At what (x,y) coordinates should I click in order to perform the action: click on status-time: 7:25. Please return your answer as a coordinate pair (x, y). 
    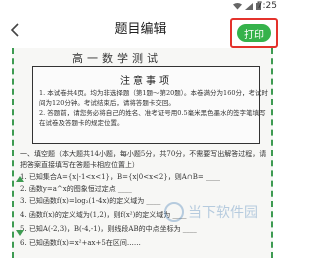
    Looking at the image, I should click on (266, 6).